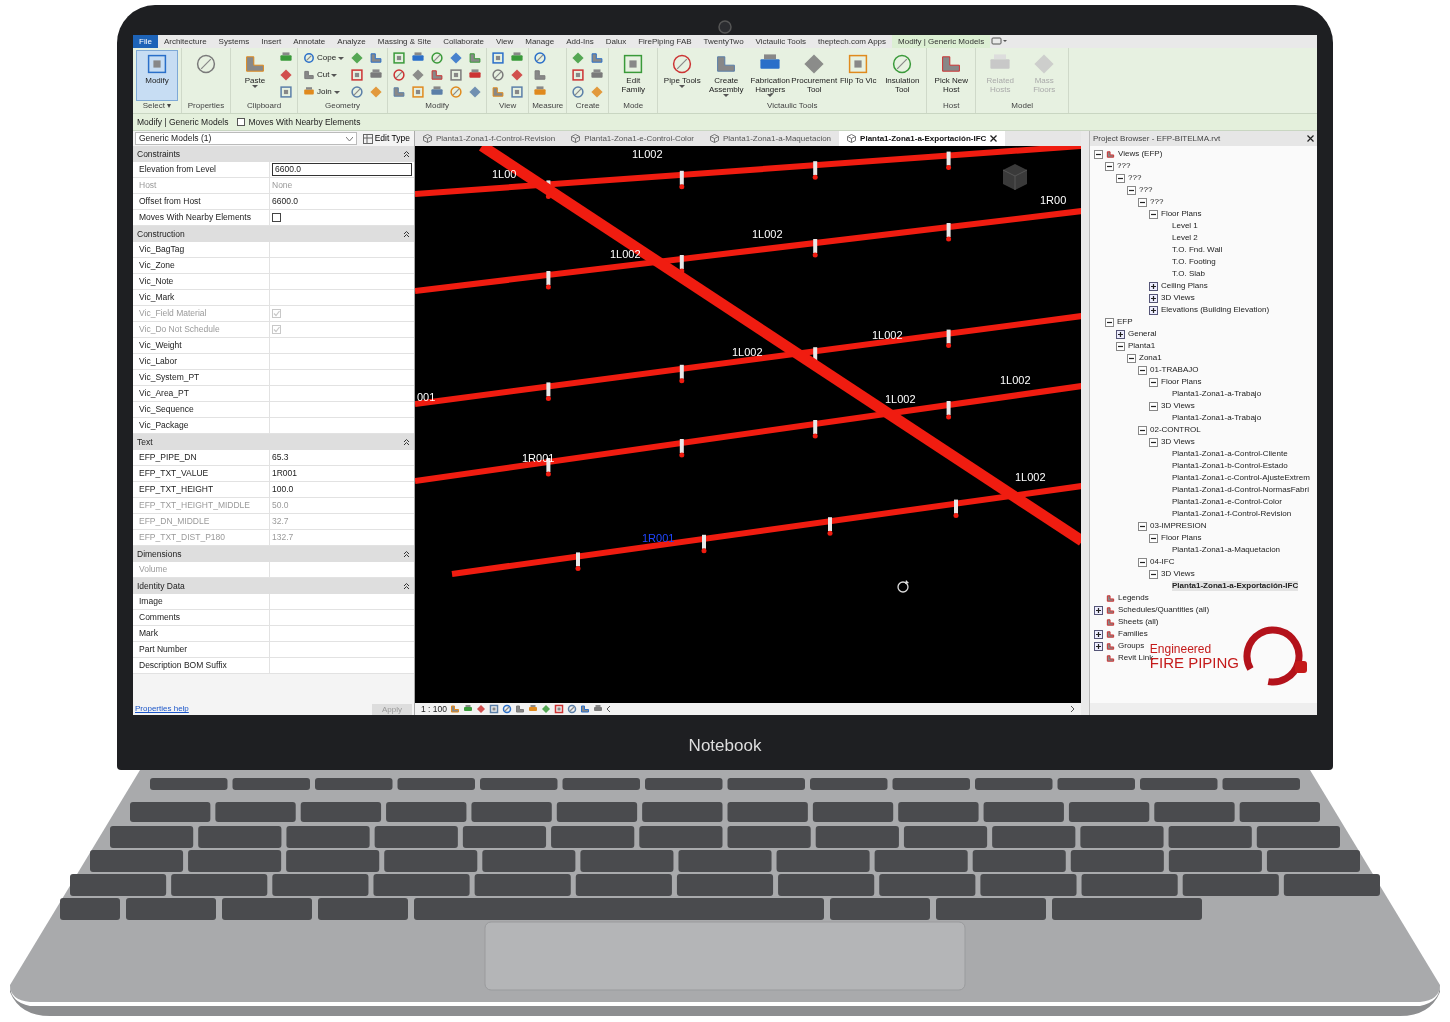 This screenshot has width=1450, height=1022. Describe the element at coordinates (1150, 358) in the screenshot. I see `tree-item: Zona1` at that location.